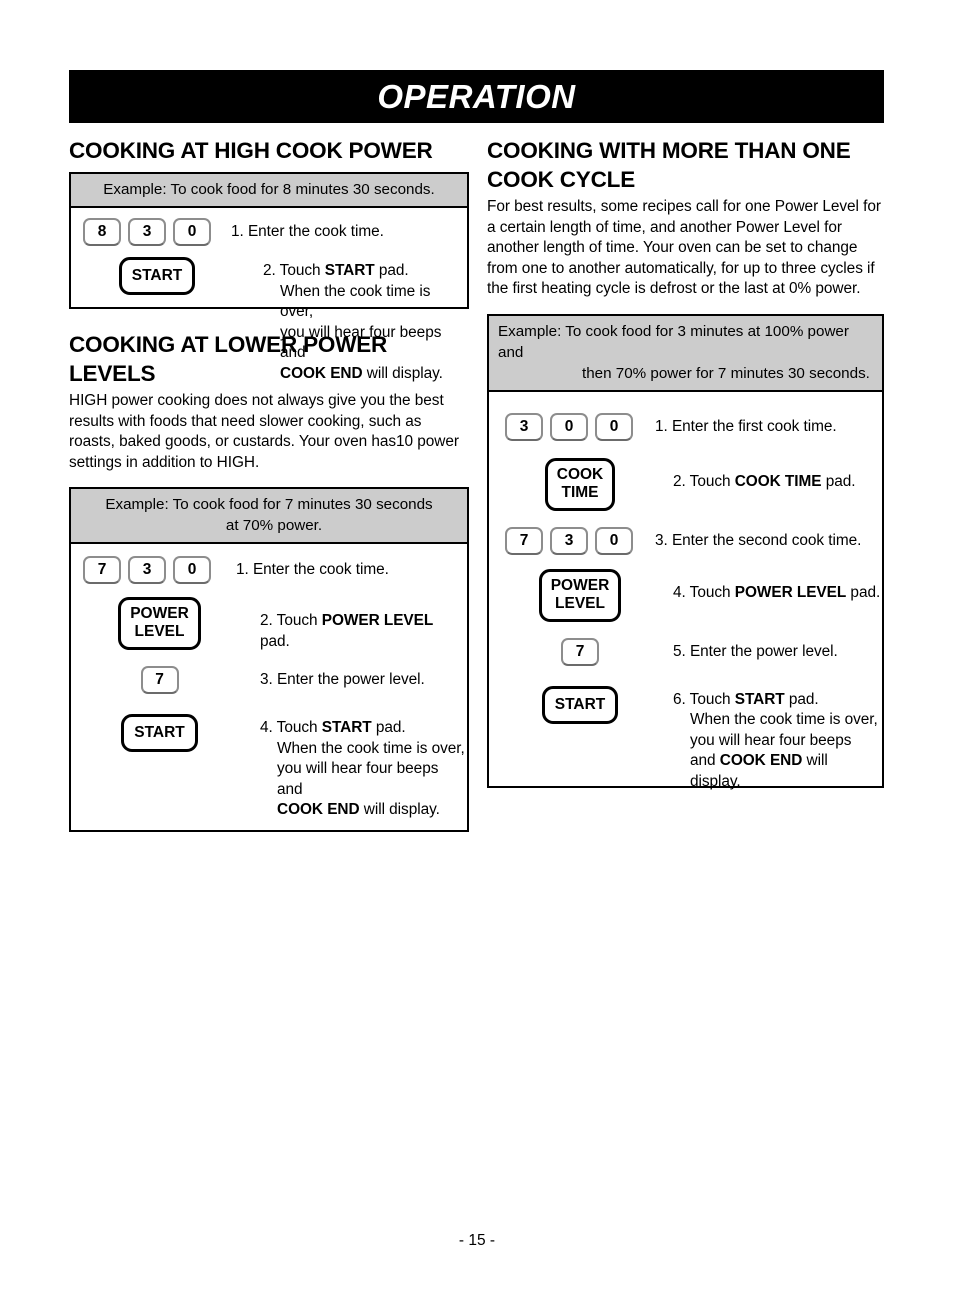  I want to click on step-text-bold: COOK TIME, so click(778, 481).